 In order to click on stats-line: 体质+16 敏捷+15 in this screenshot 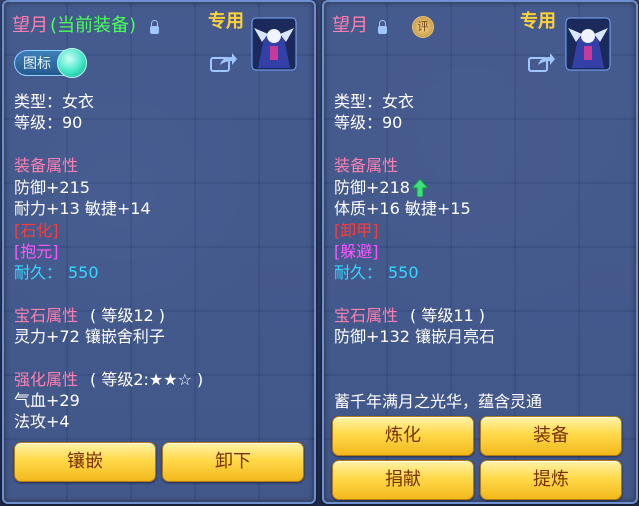, I will do `click(402, 208)`.